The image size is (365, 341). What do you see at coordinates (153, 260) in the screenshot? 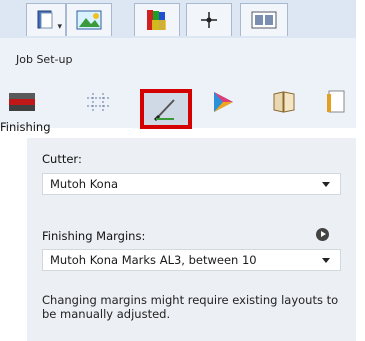
I see `finishing-margins-value: Mutoh Kona Marks AL3, between 10` at bounding box center [153, 260].